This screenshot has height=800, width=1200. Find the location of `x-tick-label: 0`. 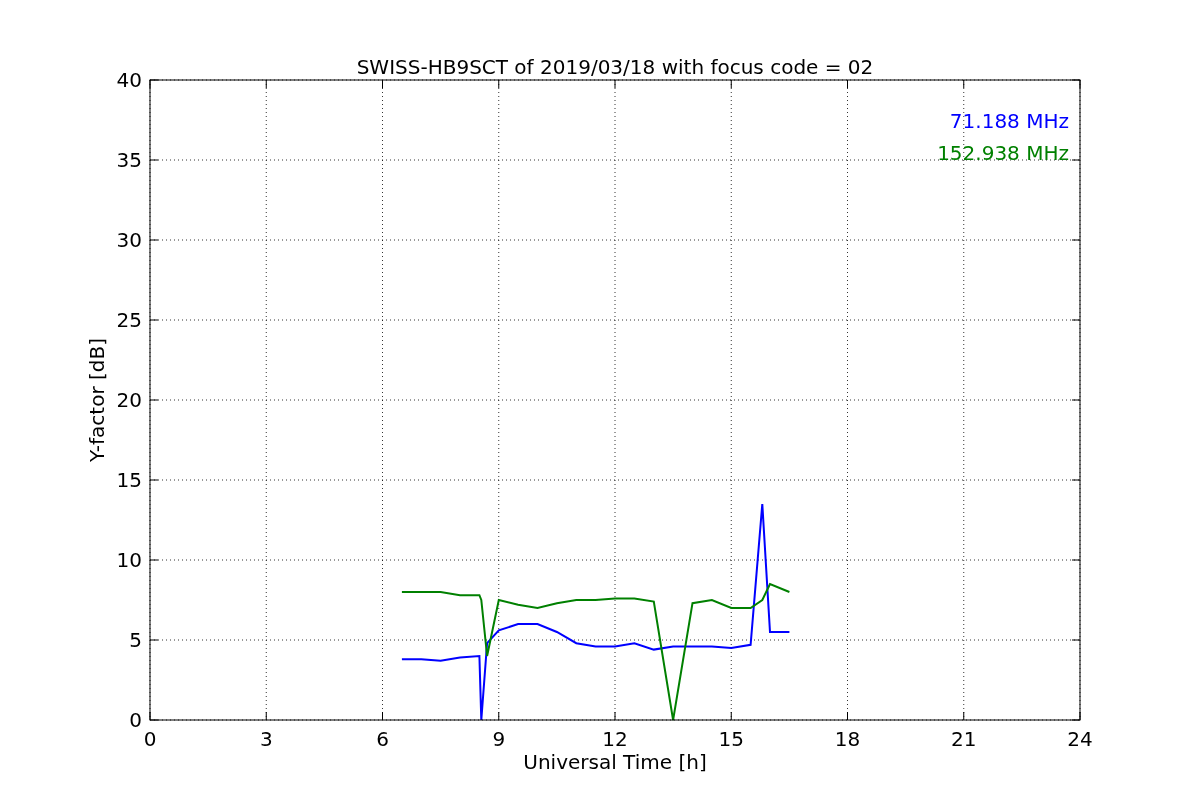

x-tick-label: 0 is located at coordinates (150, 739).